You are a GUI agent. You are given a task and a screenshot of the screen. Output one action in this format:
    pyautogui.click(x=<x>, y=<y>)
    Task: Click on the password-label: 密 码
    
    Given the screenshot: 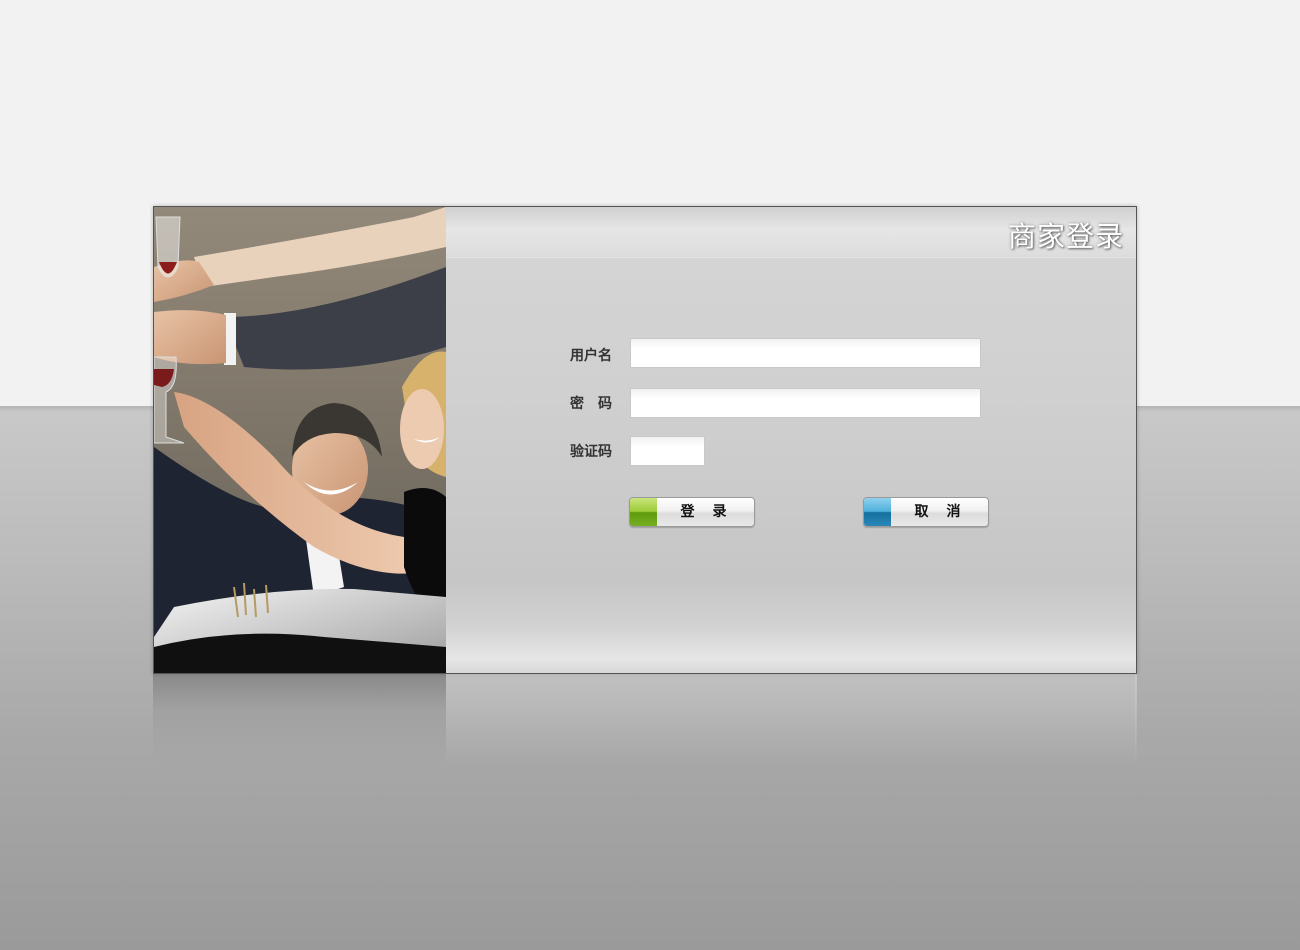 What is the action you would take?
    pyautogui.click(x=591, y=404)
    